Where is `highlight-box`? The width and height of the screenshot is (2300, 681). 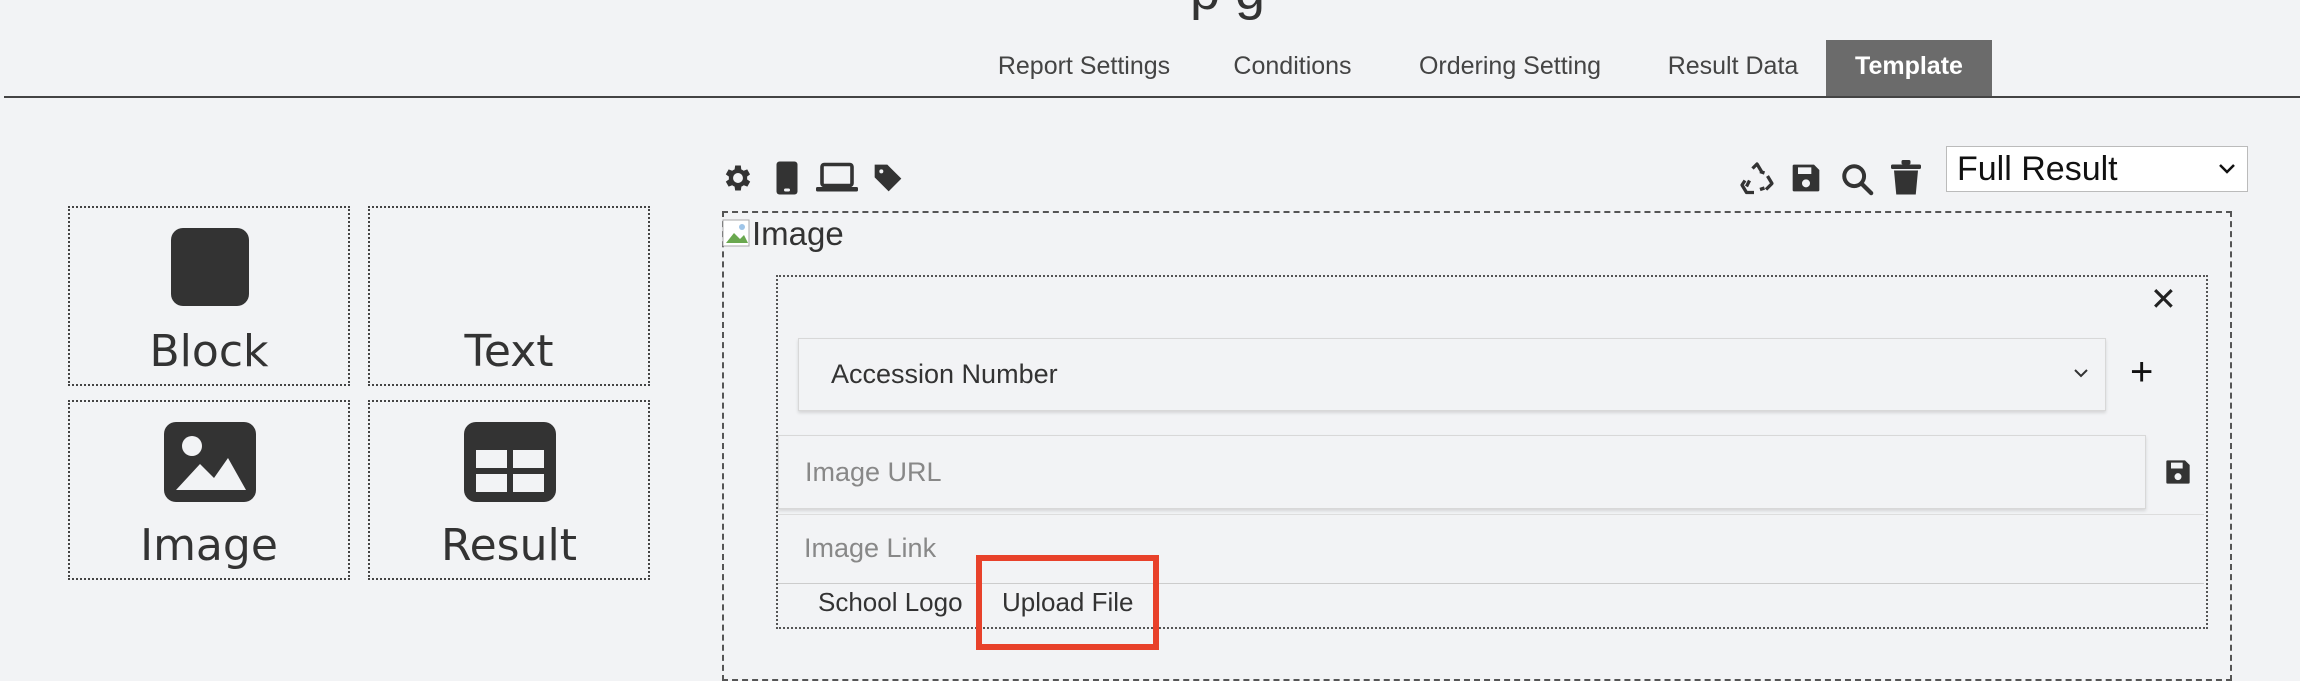
highlight-box is located at coordinates (1067, 602).